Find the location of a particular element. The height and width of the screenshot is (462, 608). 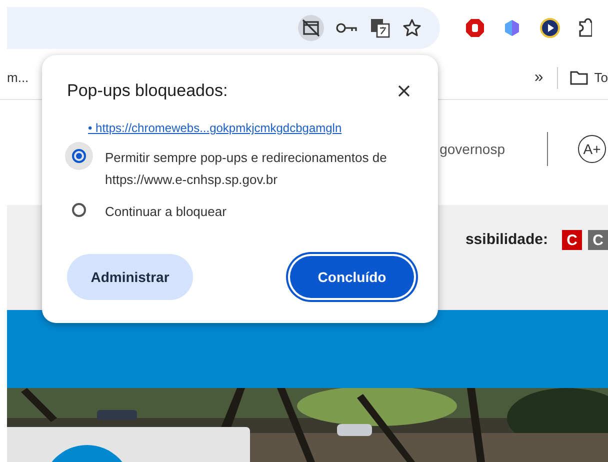

popup-title: Pop-ups bloqueados: is located at coordinates (147, 91).